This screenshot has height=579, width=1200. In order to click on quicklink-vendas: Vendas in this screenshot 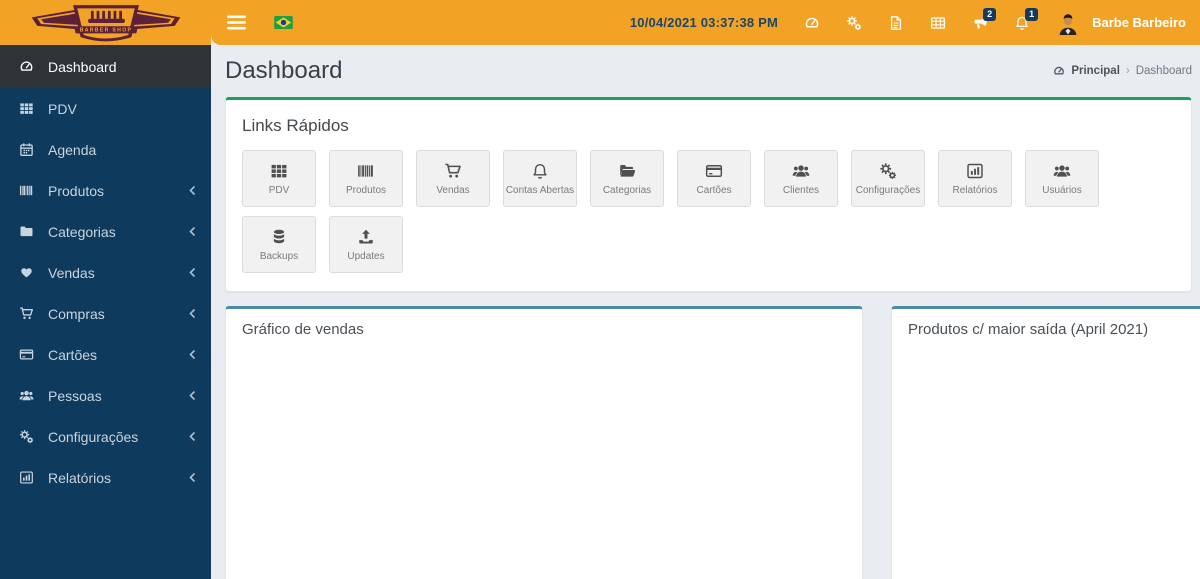, I will do `click(453, 178)`.